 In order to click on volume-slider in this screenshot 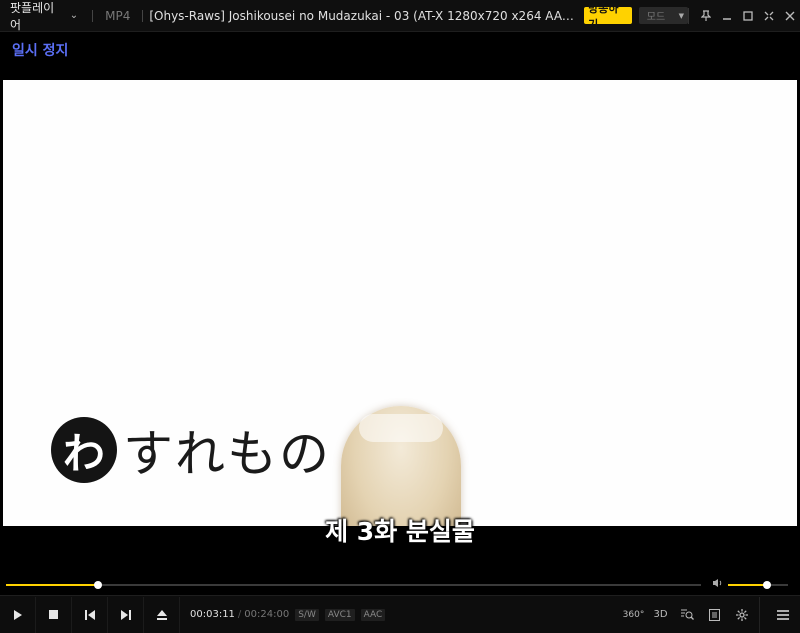, I will do `click(758, 585)`.